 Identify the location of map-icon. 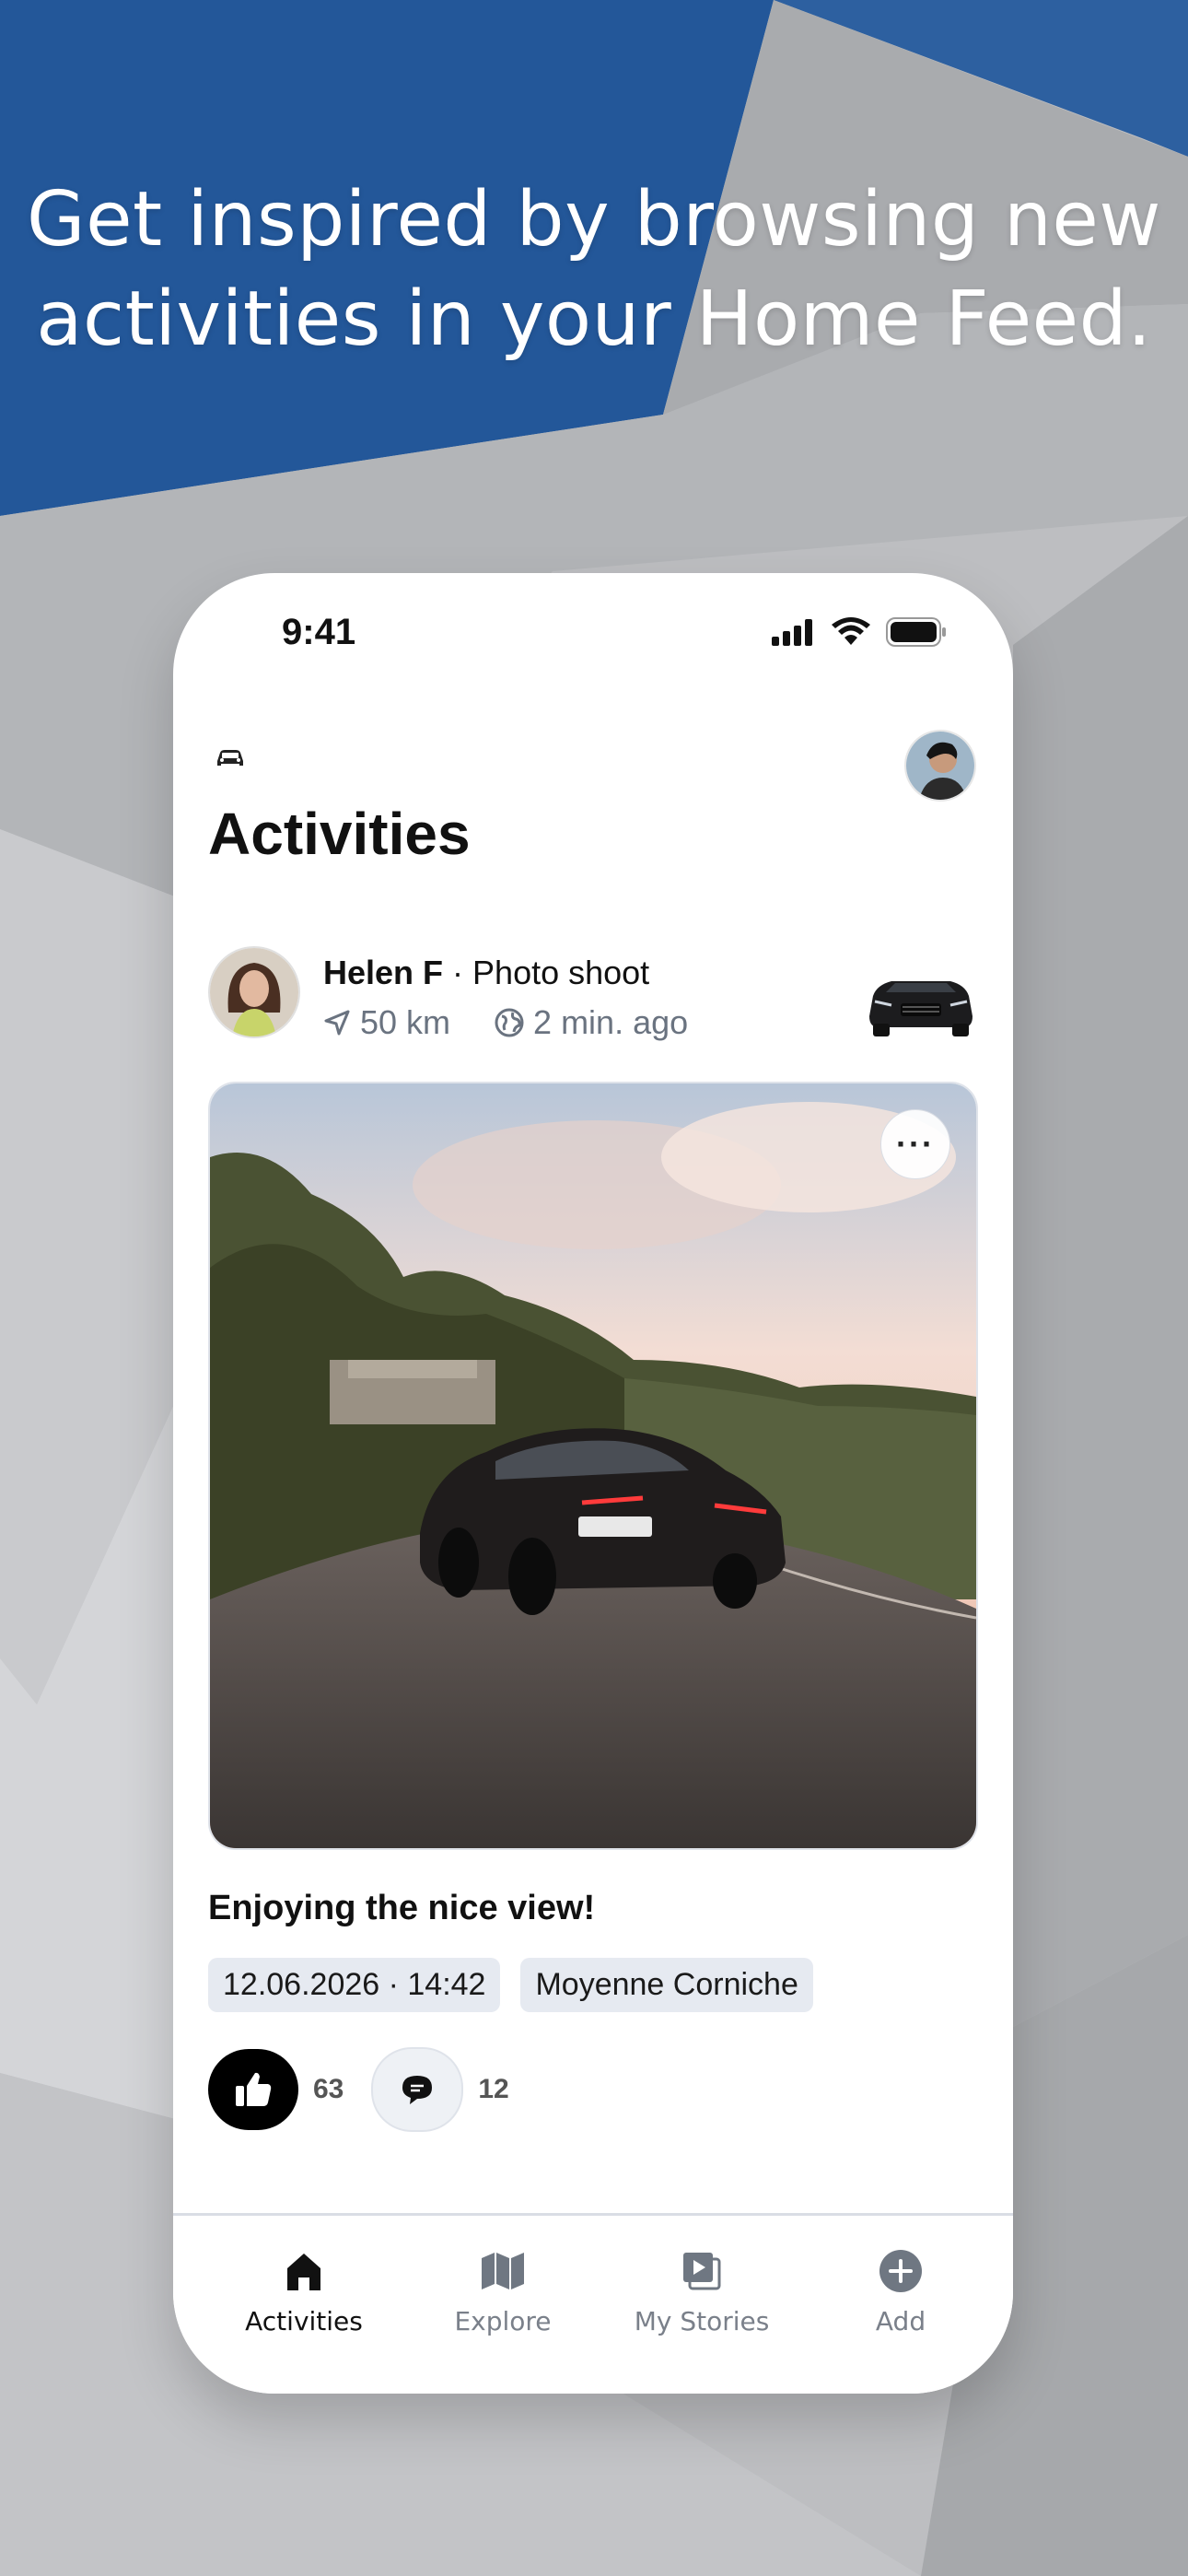
(503, 2271).